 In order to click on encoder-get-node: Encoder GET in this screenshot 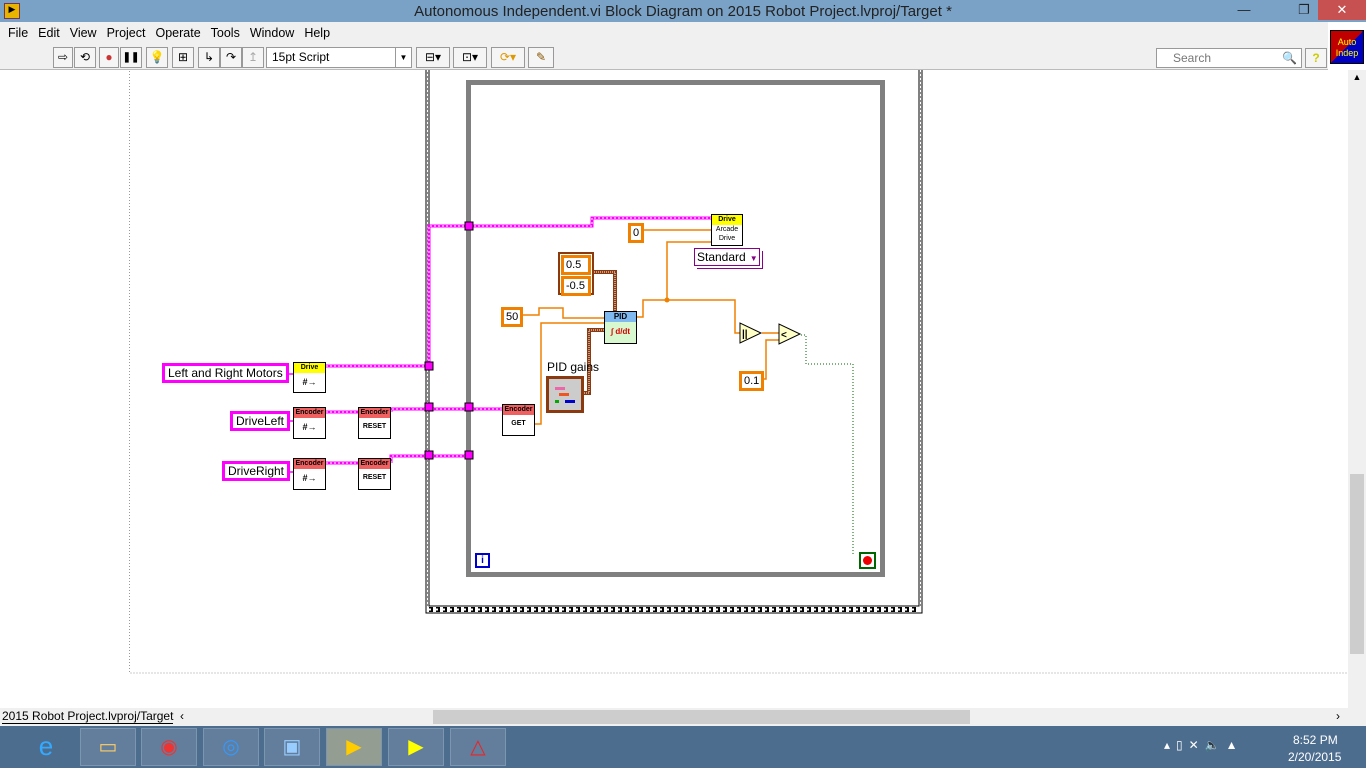, I will do `click(518, 420)`.